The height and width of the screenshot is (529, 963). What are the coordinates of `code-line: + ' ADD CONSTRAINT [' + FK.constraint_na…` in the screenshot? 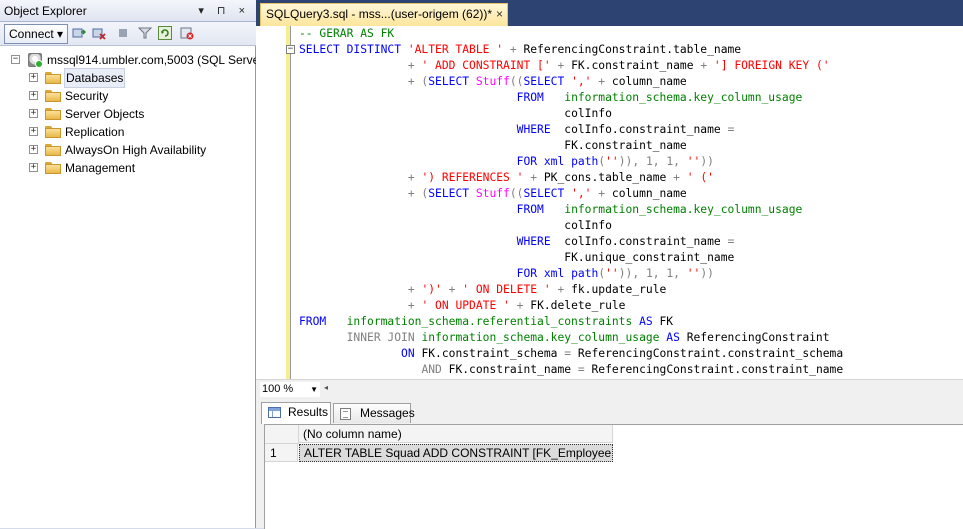 It's located at (564, 66).